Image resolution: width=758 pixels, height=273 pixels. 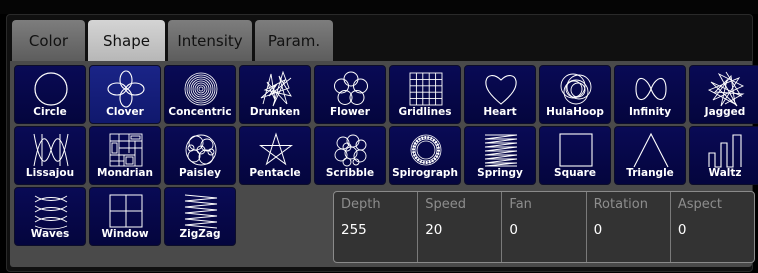 I want to click on shape-label: Square, so click(x=575, y=173).